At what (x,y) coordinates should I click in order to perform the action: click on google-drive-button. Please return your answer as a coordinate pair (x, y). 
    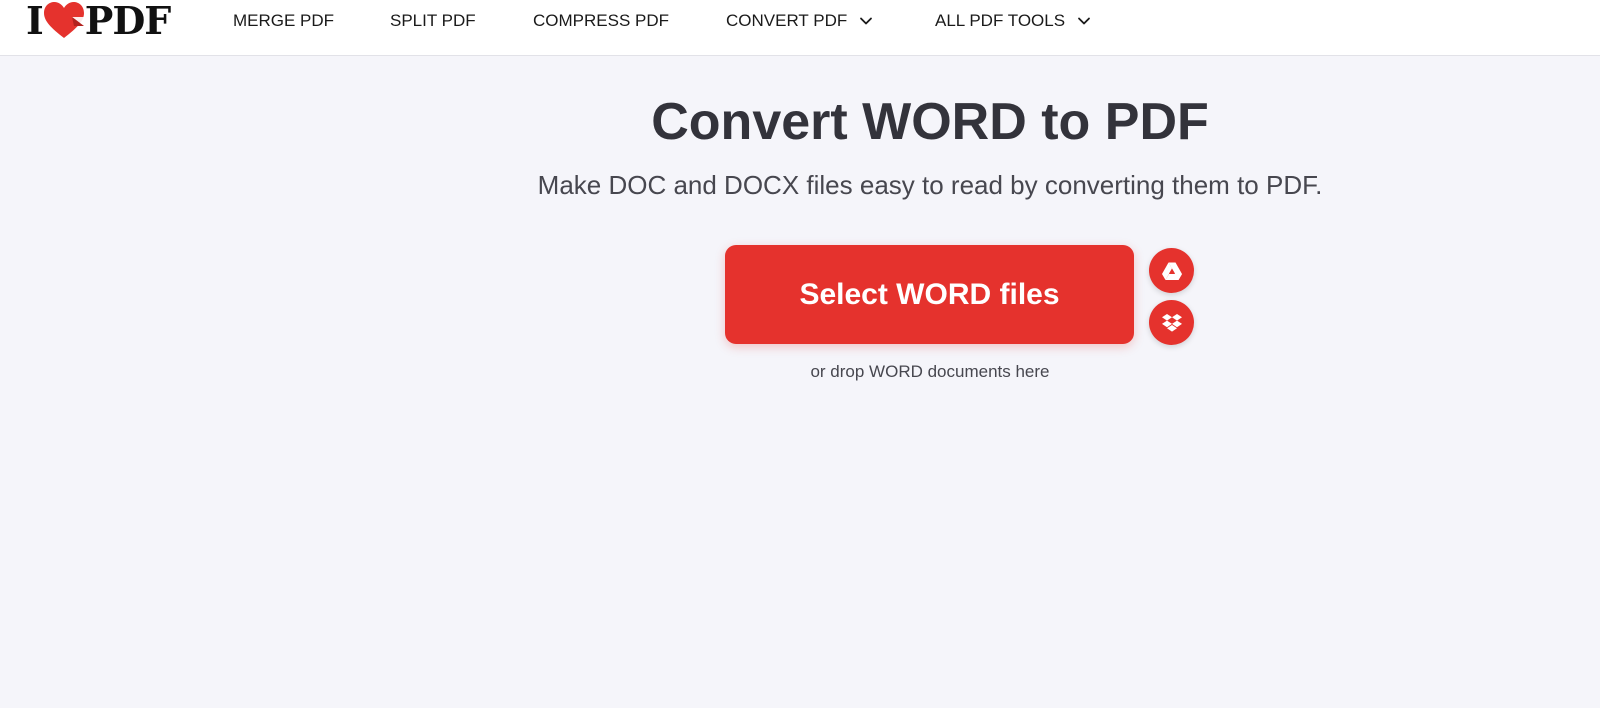
    Looking at the image, I should click on (1171, 270).